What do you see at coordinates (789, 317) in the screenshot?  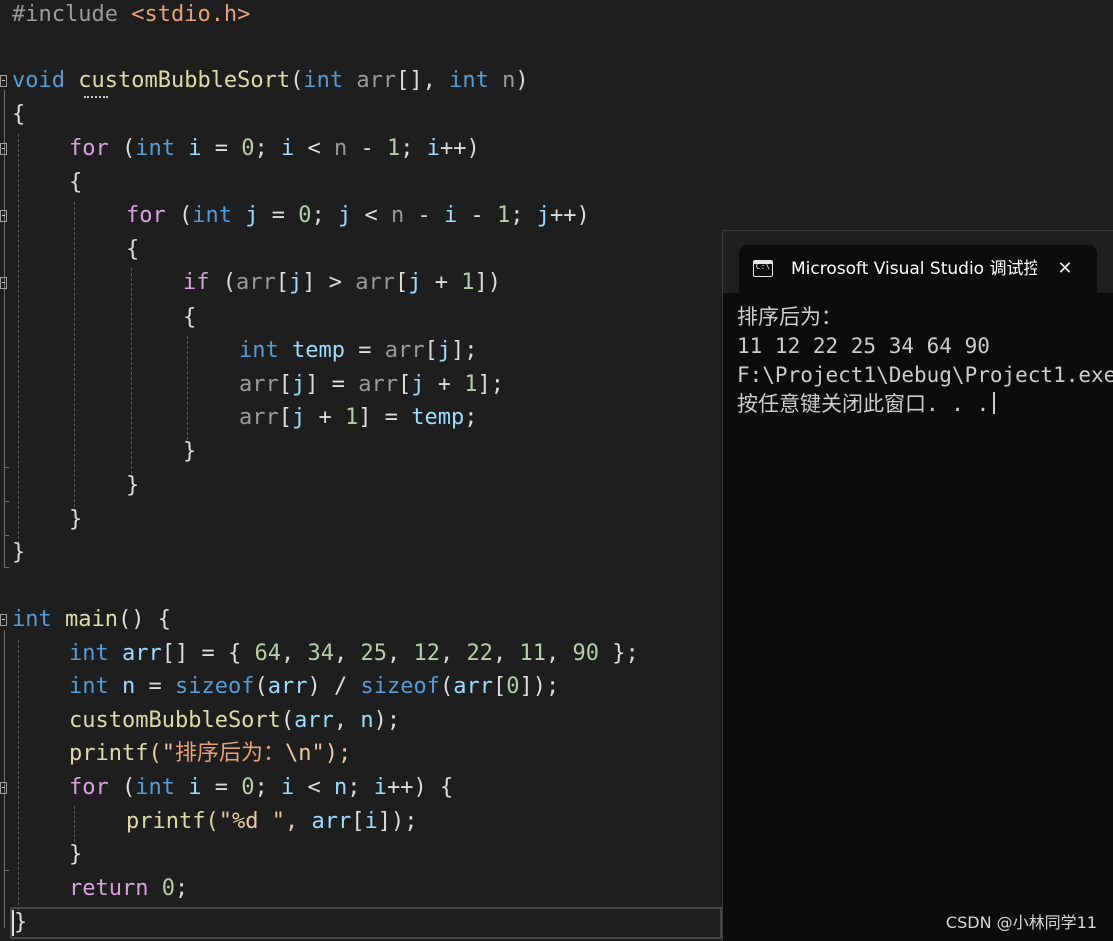 I see `console-line: 排序后为：` at bounding box center [789, 317].